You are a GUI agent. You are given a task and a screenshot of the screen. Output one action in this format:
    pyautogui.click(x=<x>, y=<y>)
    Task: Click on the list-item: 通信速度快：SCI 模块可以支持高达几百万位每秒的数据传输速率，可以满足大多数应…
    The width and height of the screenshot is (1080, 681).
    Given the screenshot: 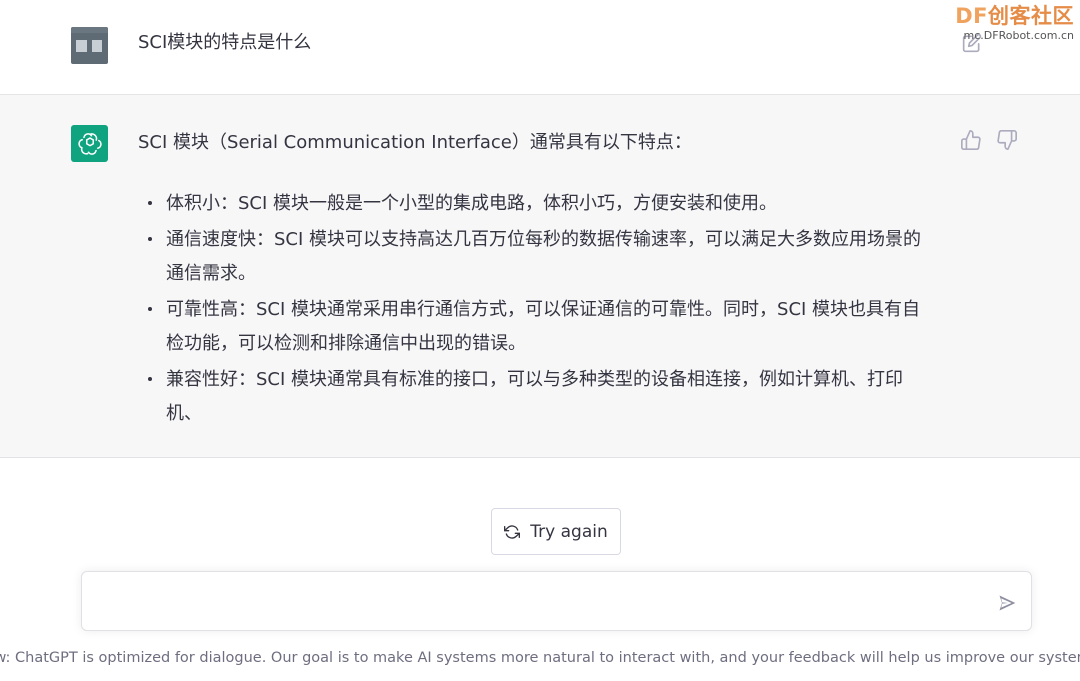 What is the action you would take?
    pyautogui.click(x=538, y=257)
    